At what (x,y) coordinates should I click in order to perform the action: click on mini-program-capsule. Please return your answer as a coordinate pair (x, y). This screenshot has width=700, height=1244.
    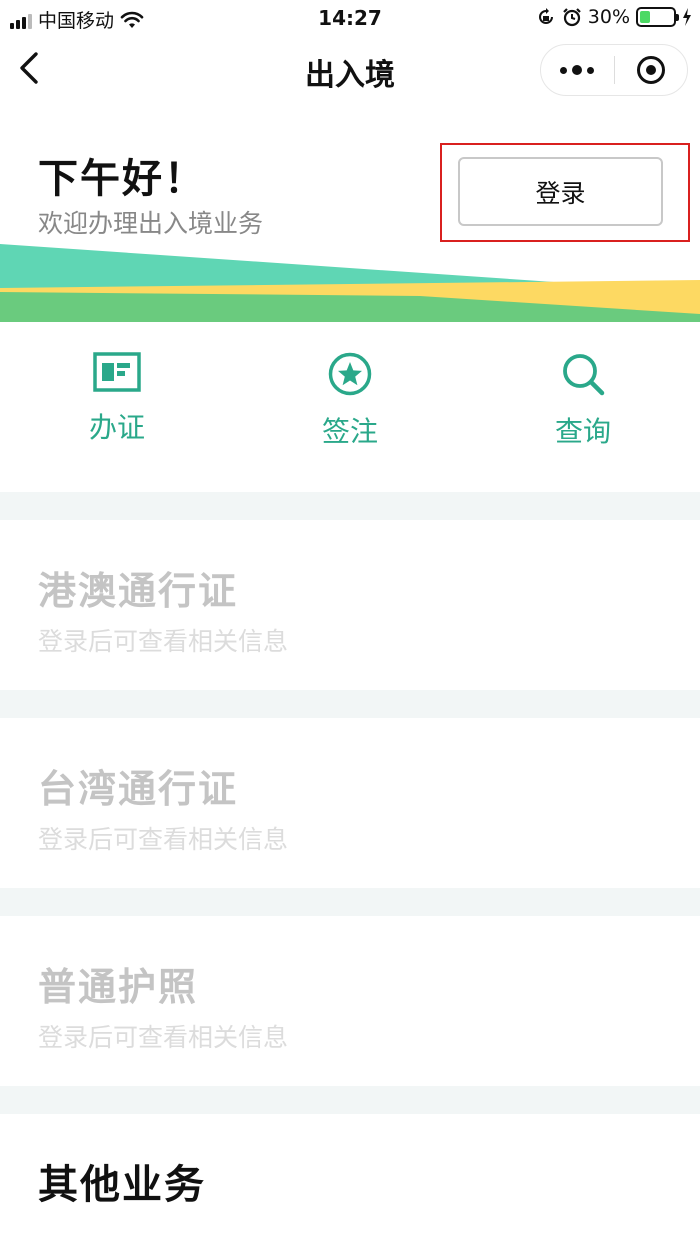
    Looking at the image, I should click on (614, 70).